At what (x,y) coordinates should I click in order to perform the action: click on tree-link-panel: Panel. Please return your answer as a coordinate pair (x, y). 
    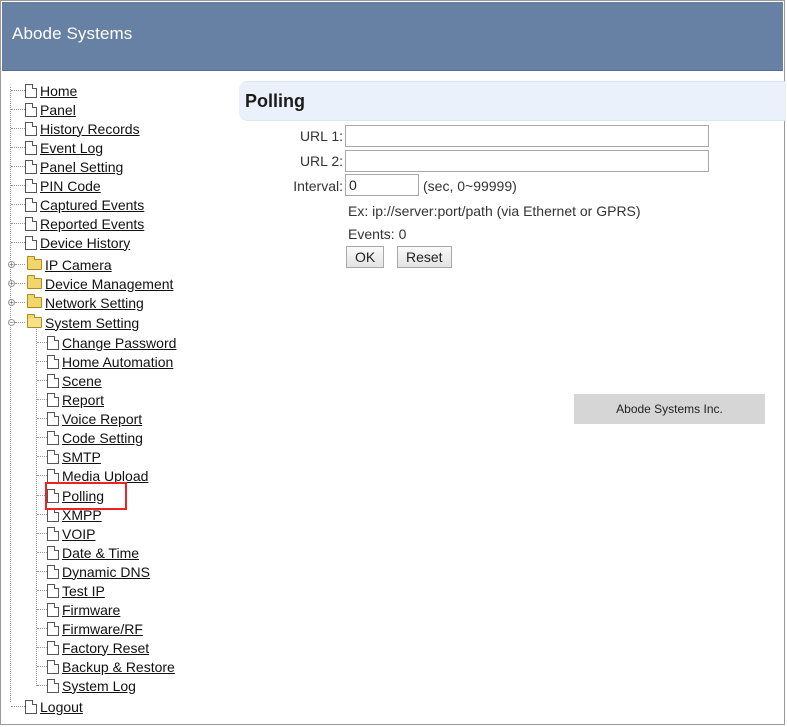
    Looking at the image, I should click on (58, 110).